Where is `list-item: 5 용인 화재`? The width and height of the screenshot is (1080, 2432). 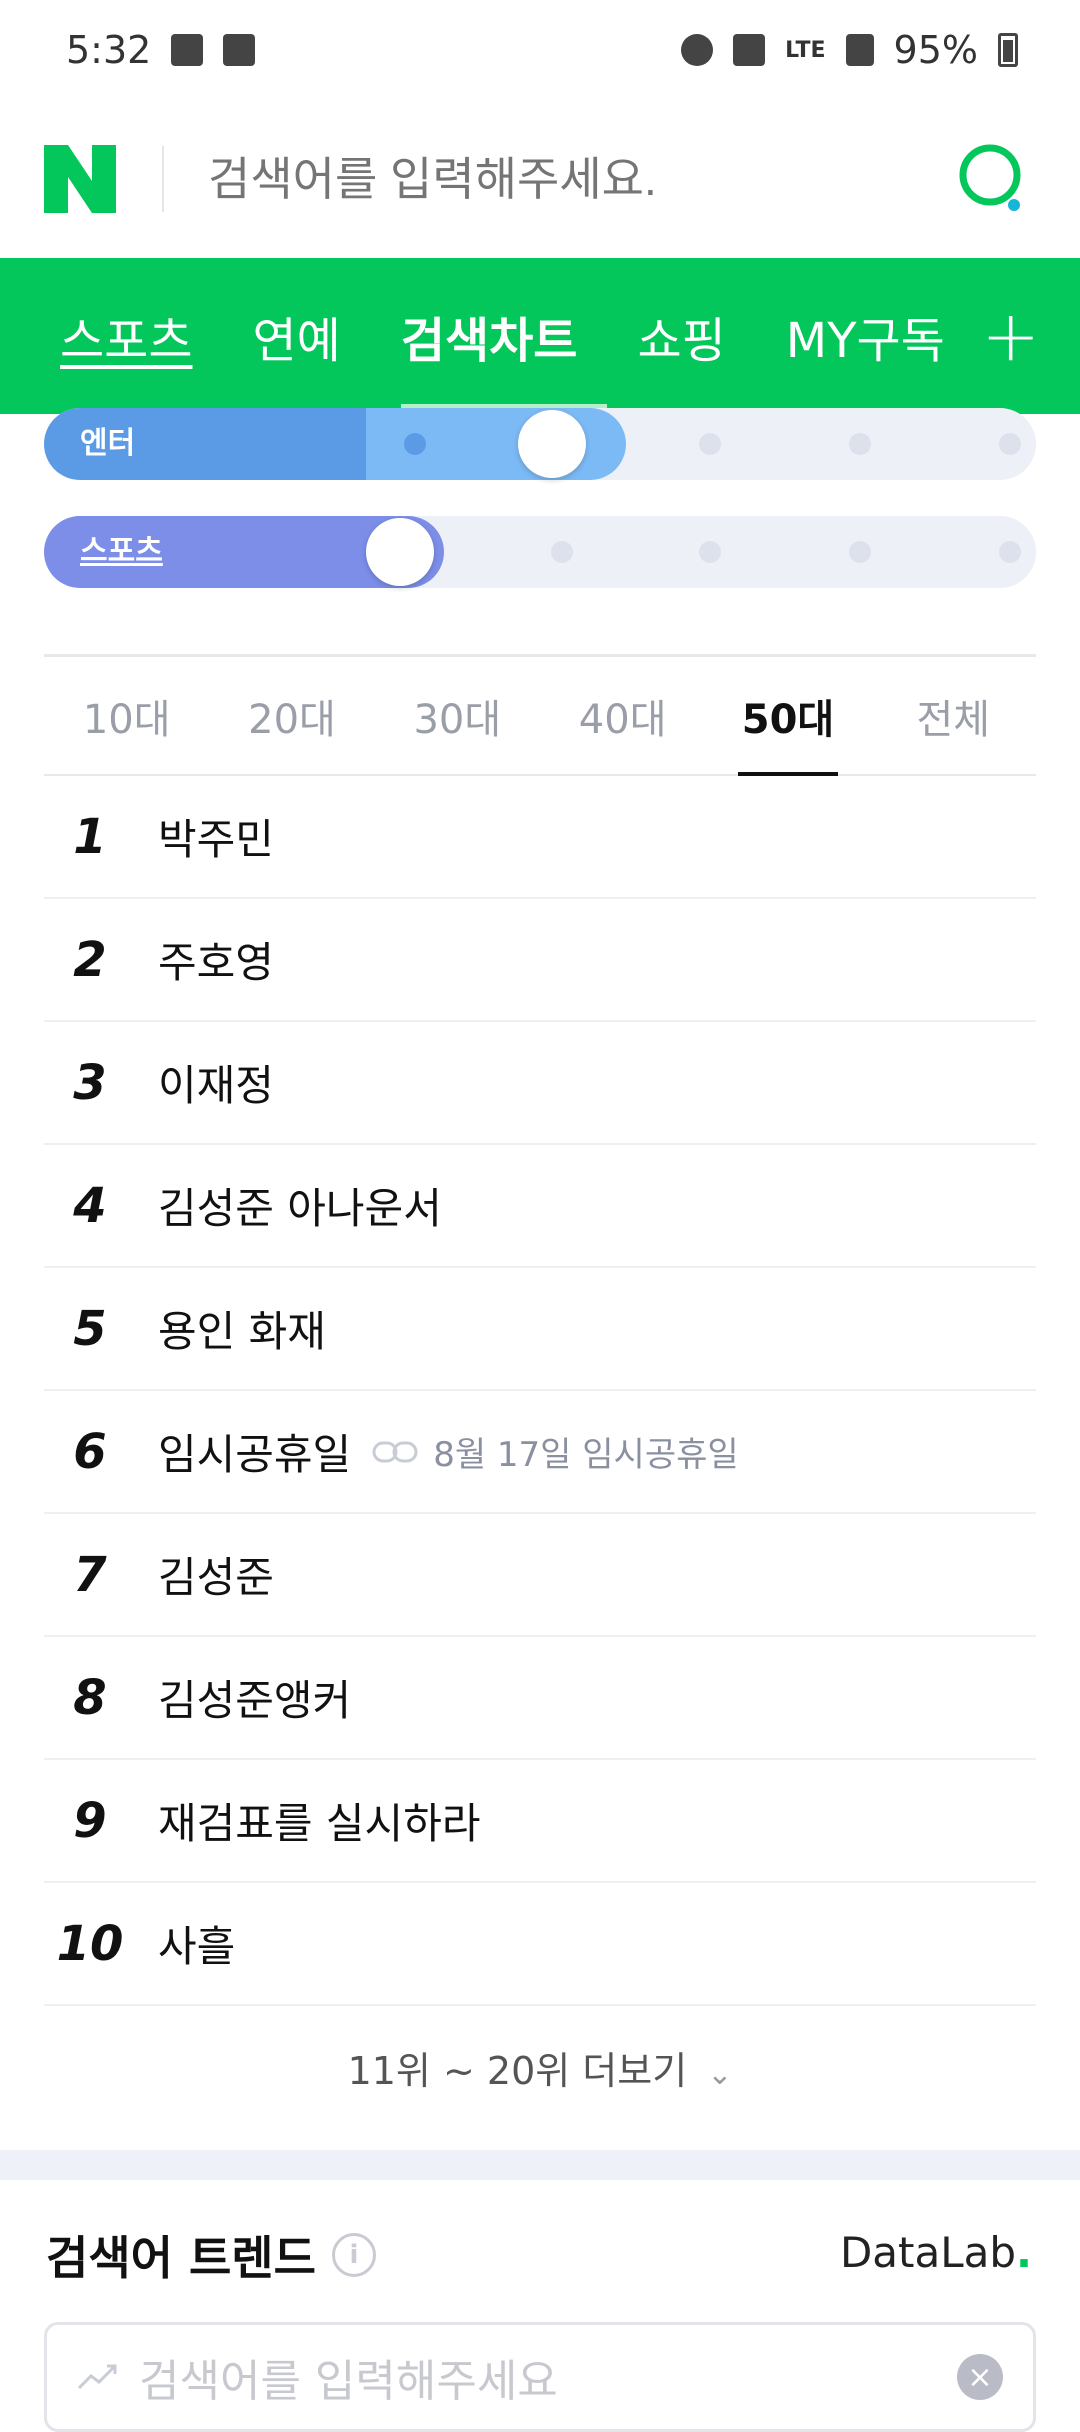 list-item: 5 용인 화재 is located at coordinates (540, 1329).